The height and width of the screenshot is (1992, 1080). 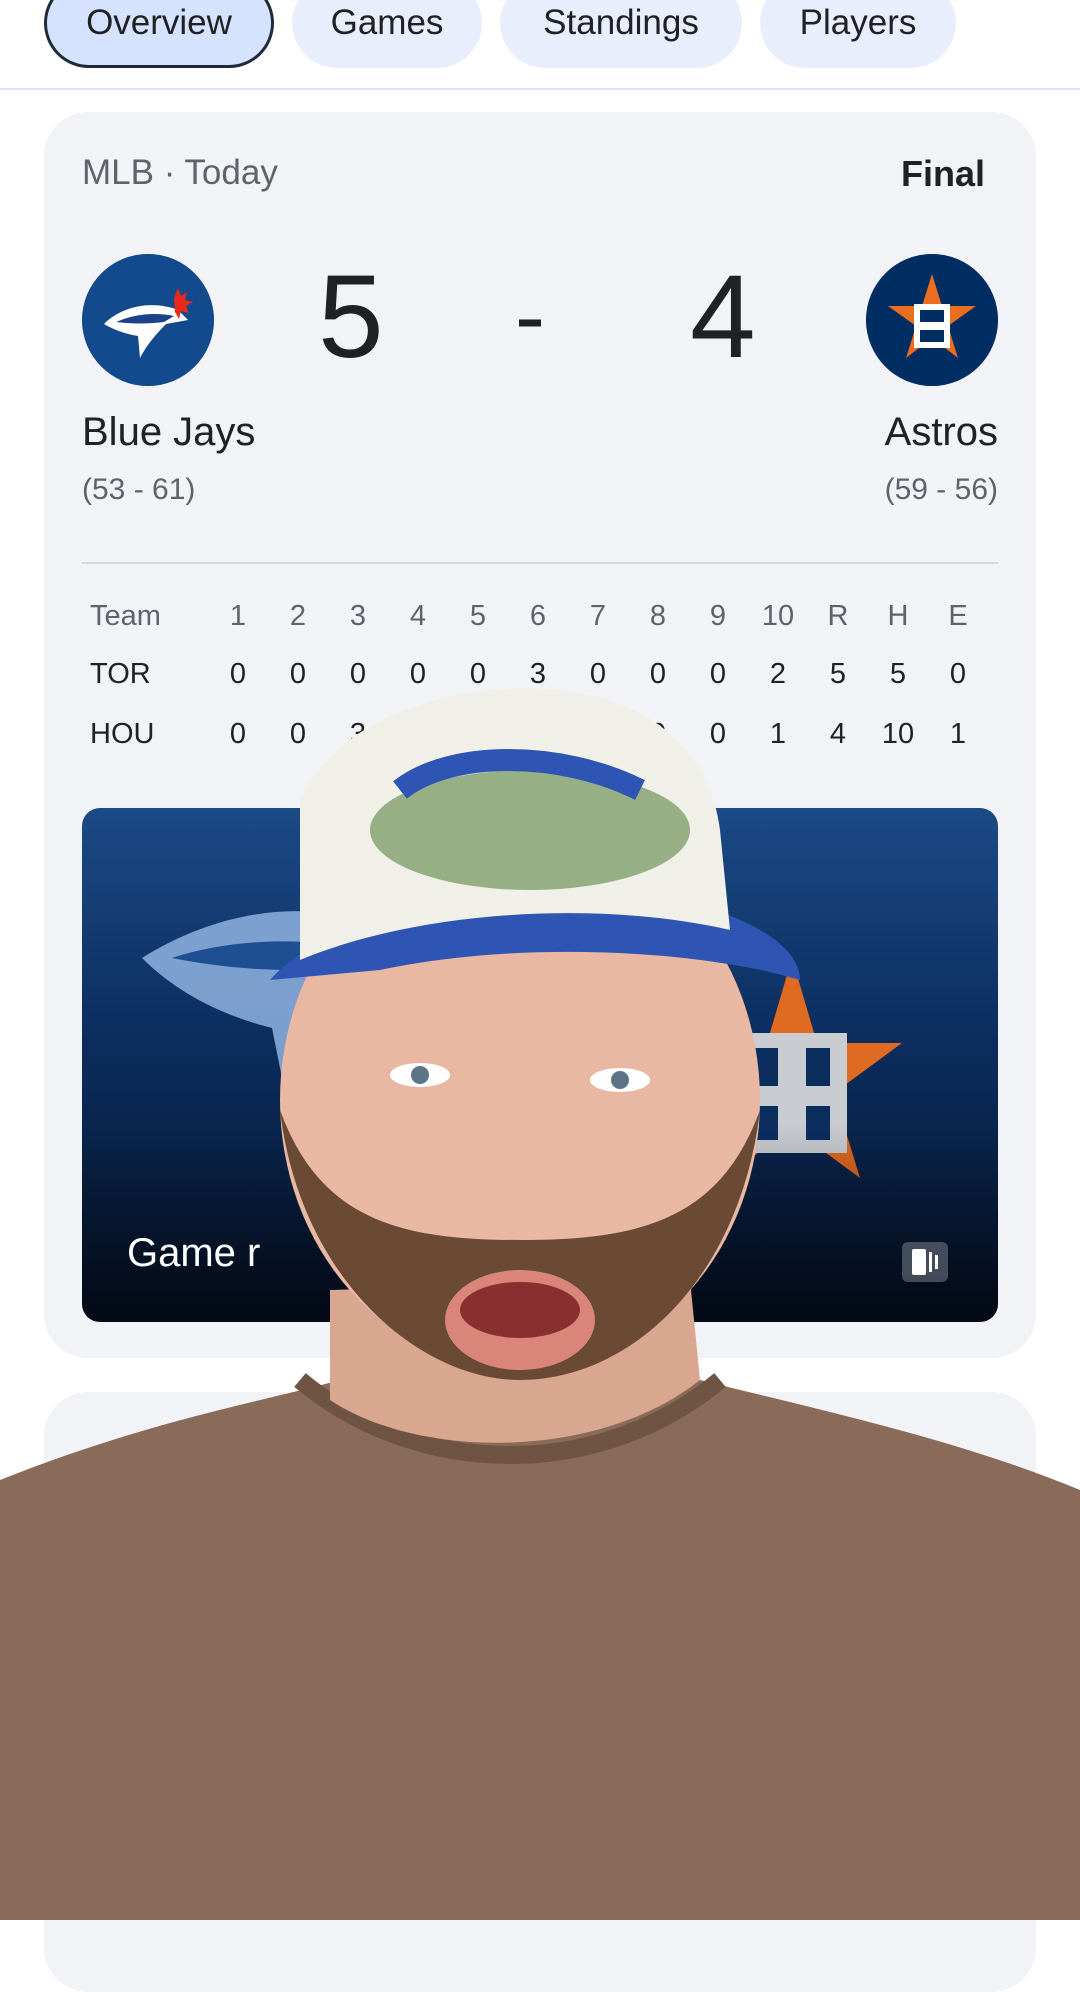 I want to click on tab-label: Games, so click(x=387, y=22).